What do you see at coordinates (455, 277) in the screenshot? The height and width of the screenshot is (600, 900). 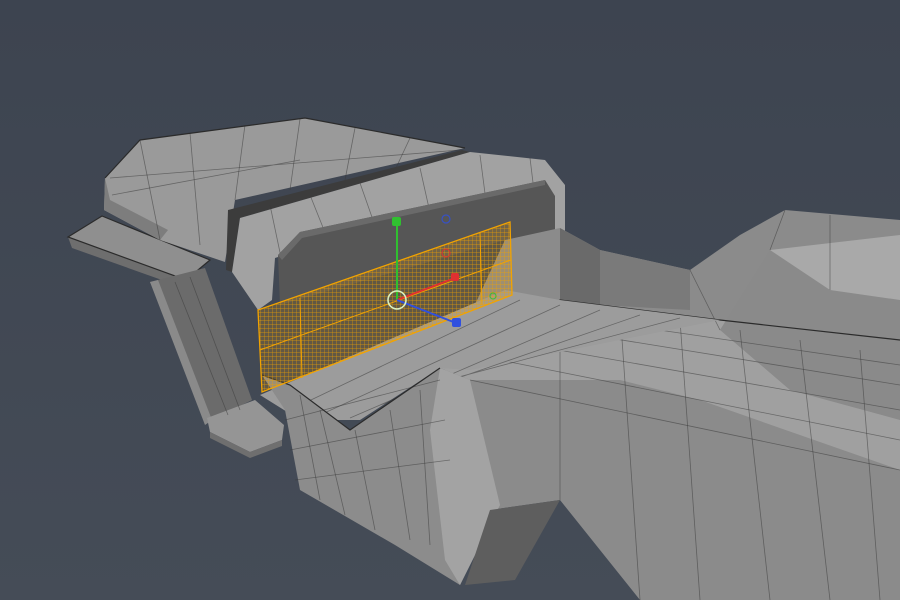 I see `gizmo-x-handle` at bounding box center [455, 277].